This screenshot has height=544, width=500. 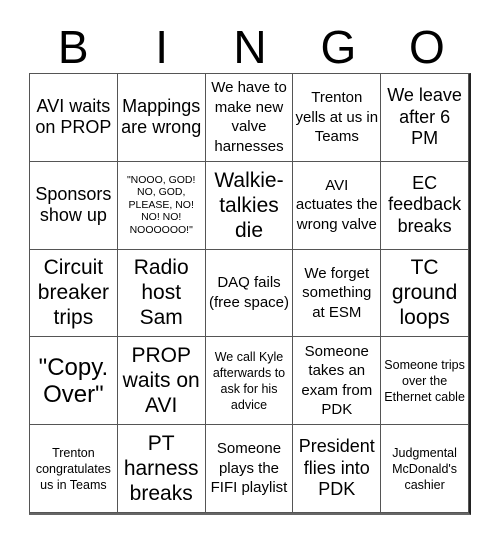 I want to click on bingo-cell-text: Trenton yells at us in Teams, so click(x=337, y=117).